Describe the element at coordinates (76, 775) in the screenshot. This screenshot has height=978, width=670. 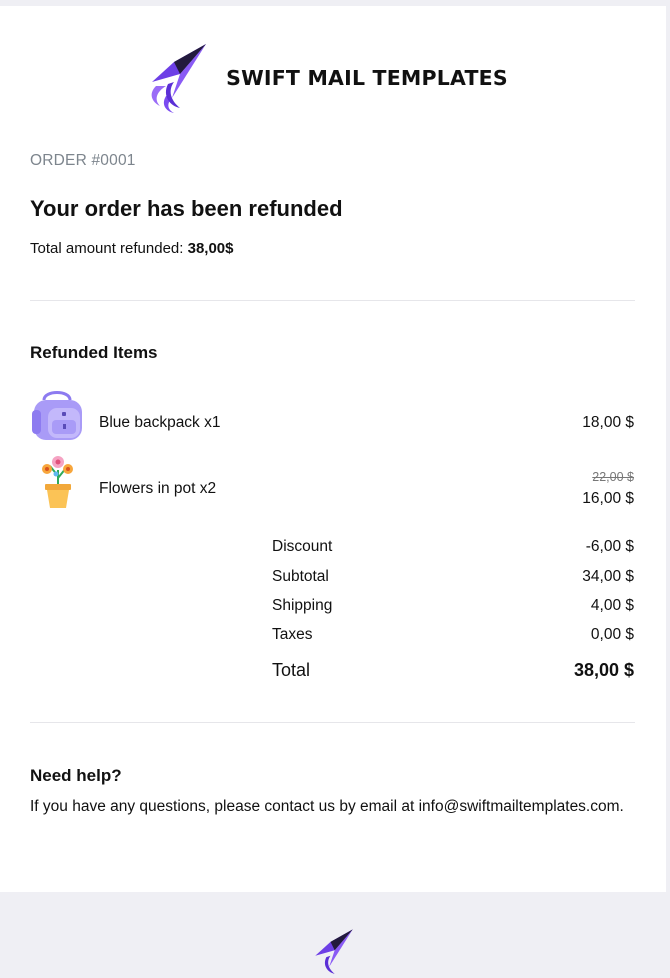
I see `help-title: Need help?` at that location.